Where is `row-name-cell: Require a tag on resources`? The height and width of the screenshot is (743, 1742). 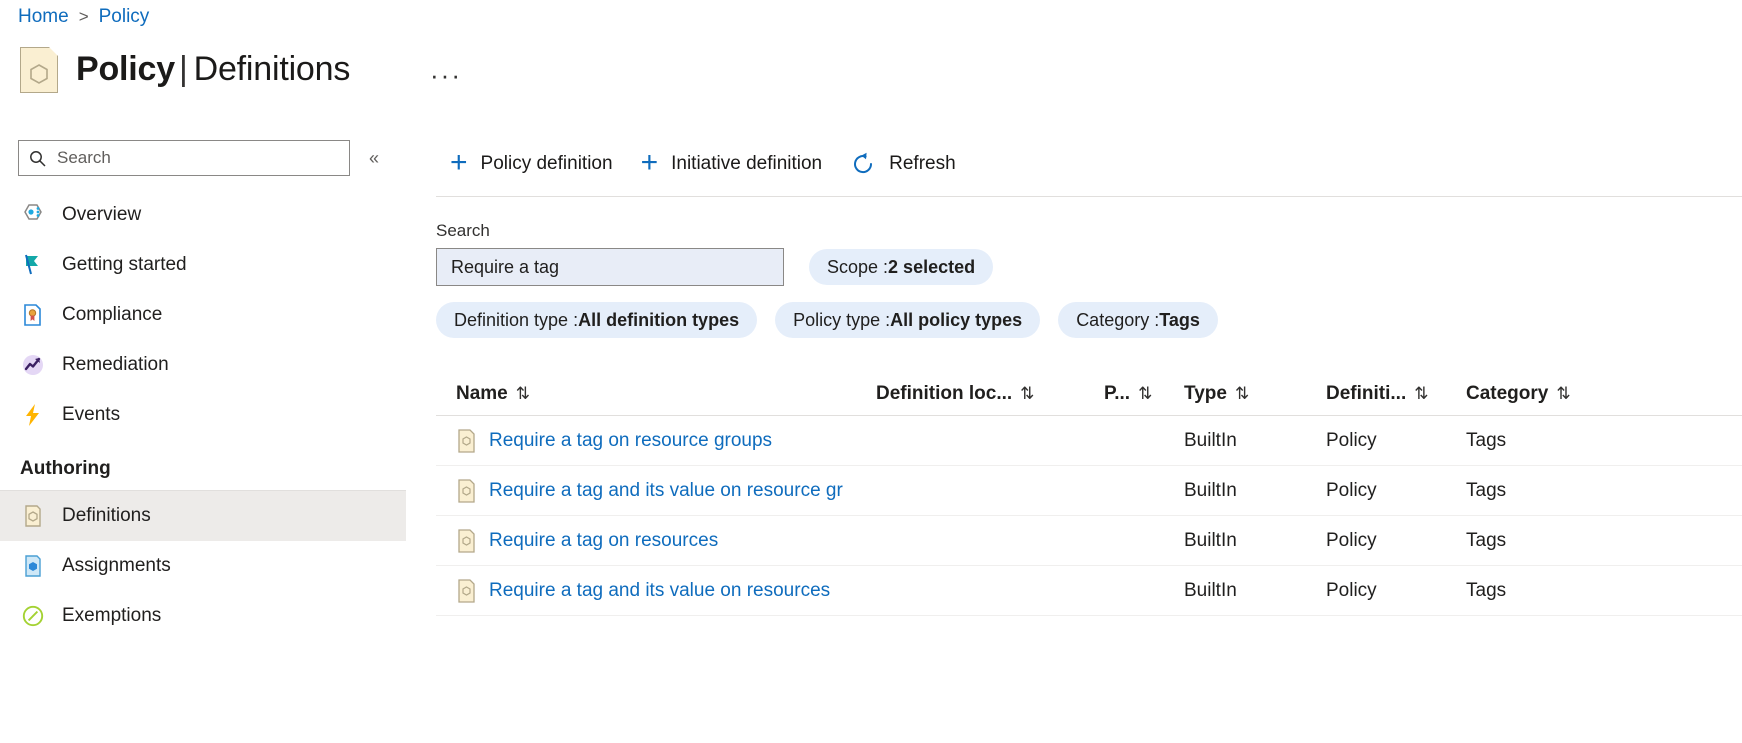 row-name-cell: Require a tag on resources is located at coordinates (656, 541).